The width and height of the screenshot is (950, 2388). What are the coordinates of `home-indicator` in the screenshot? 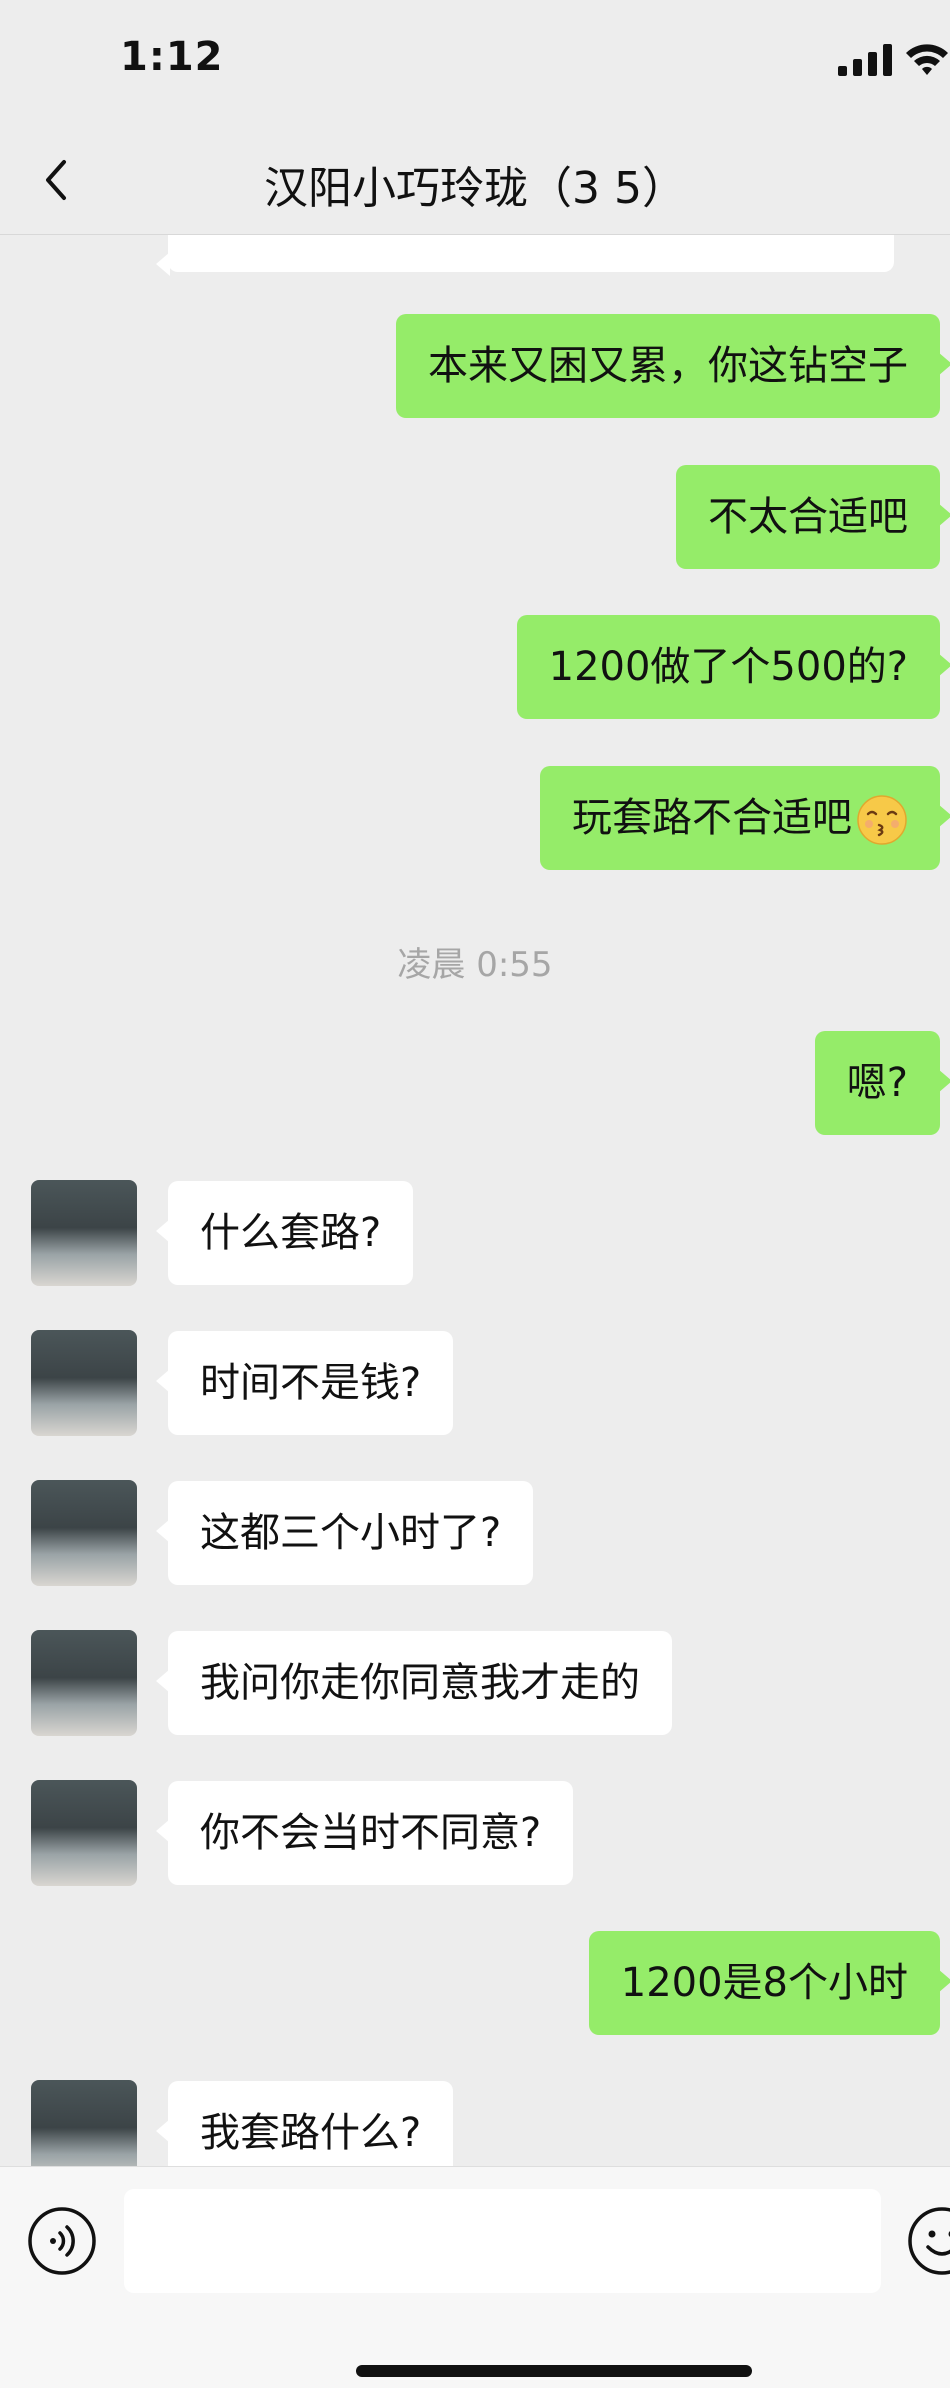 It's located at (554, 2371).